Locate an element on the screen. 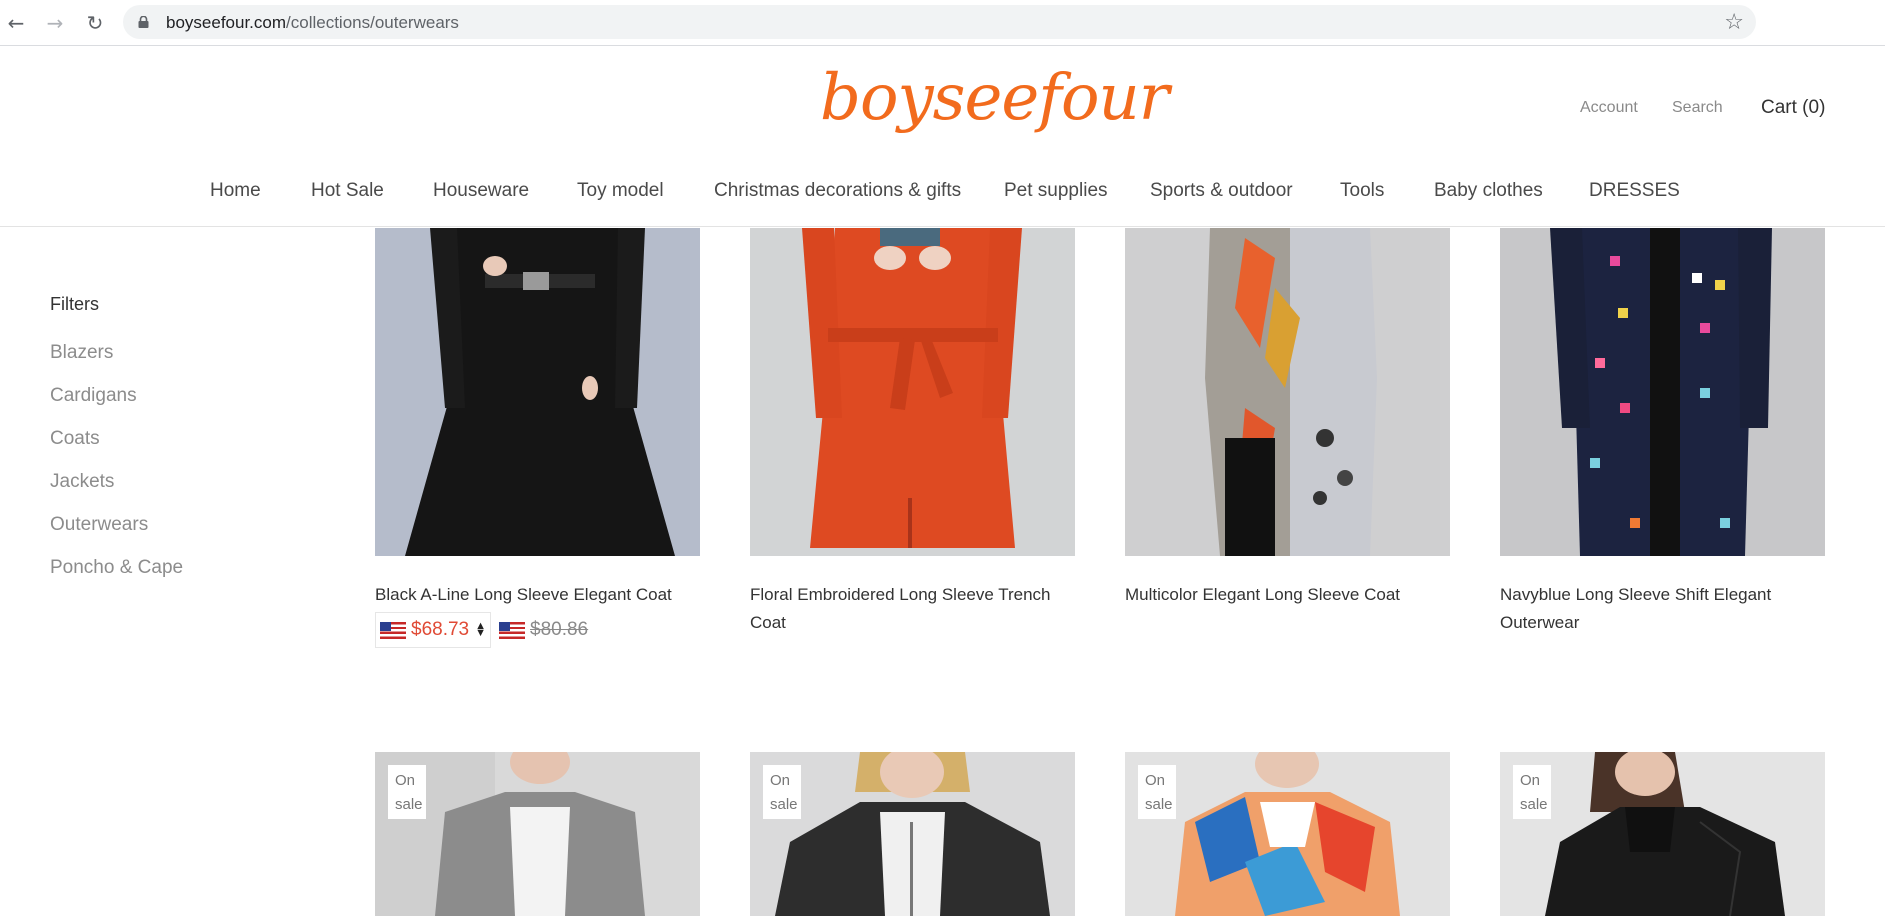  multicolor-coat-illustration is located at coordinates (1287, 392).